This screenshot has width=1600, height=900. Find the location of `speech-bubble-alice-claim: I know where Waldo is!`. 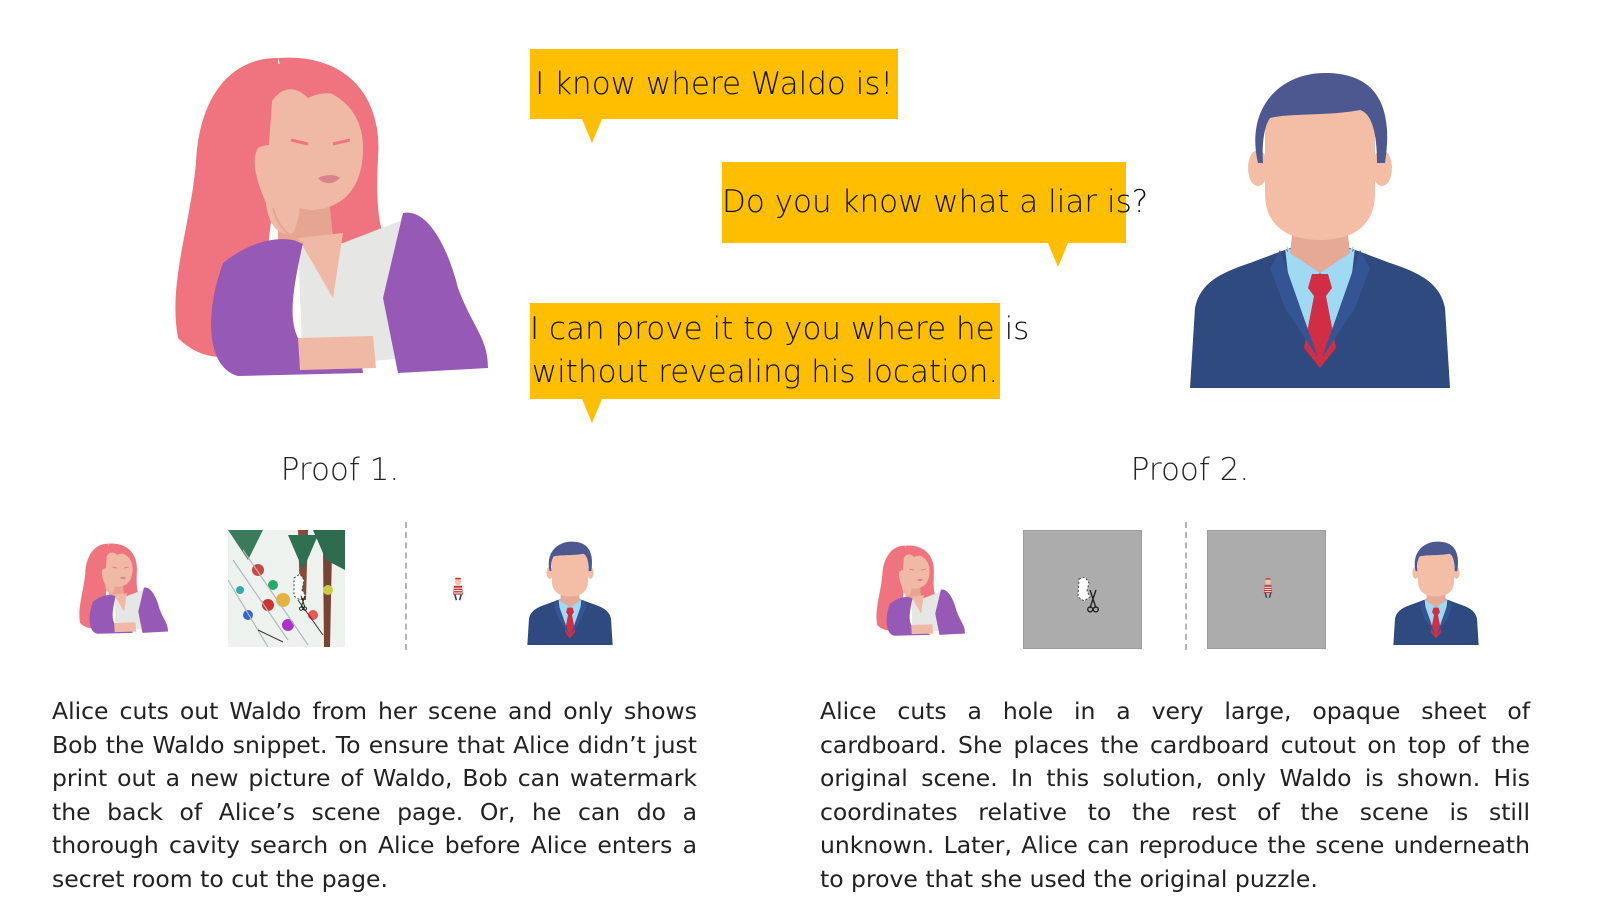

speech-bubble-alice-claim: I know where Waldo is! is located at coordinates (714, 96).